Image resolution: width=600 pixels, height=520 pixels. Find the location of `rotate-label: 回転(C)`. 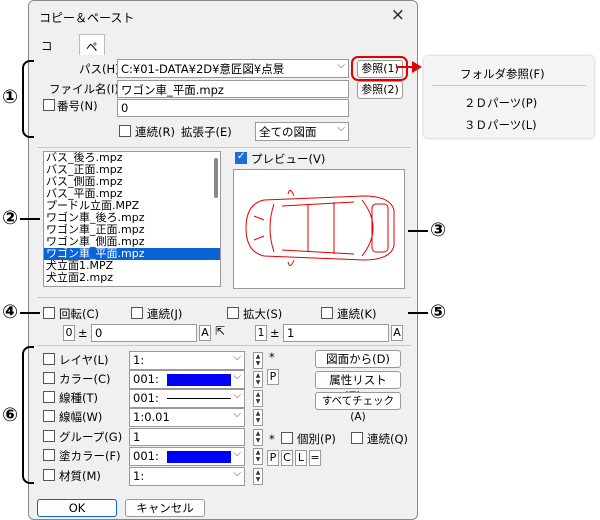

rotate-label: 回転(C) is located at coordinates (79, 314).